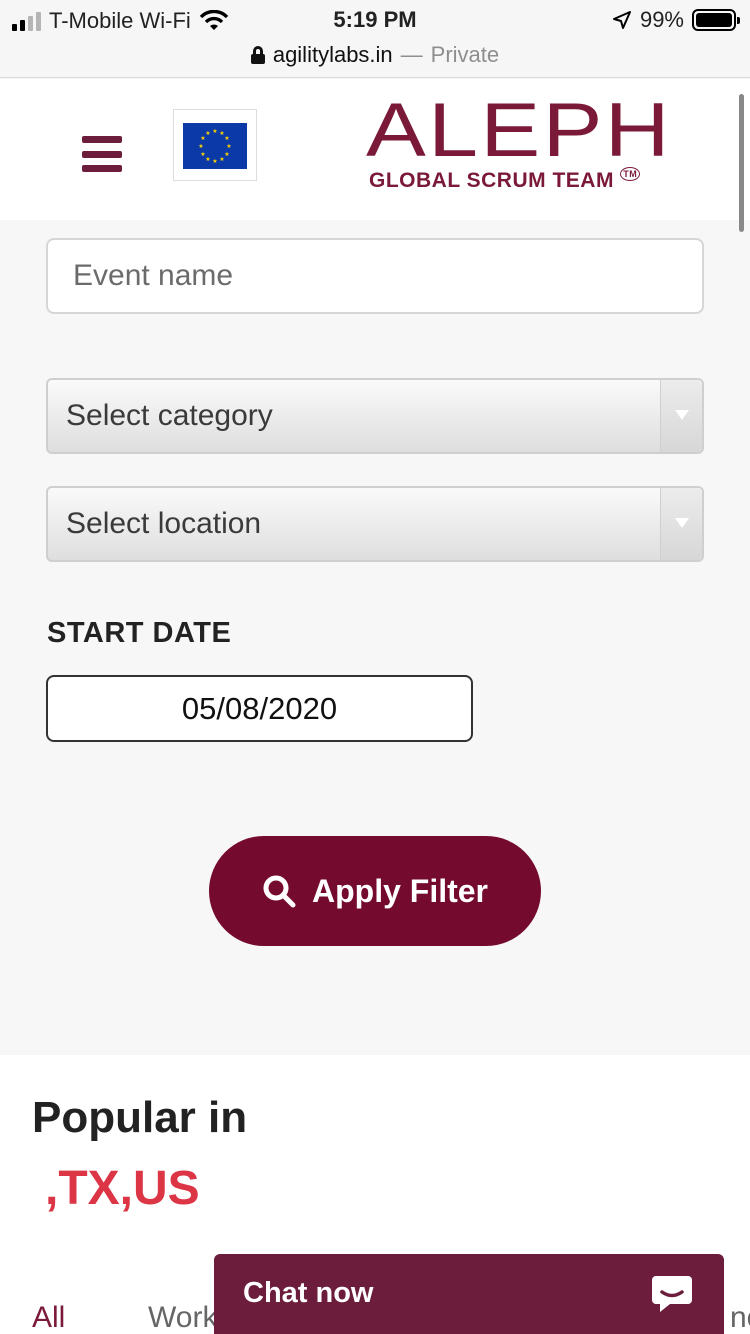  I want to click on event-name-input: Event name, so click(375, 276).